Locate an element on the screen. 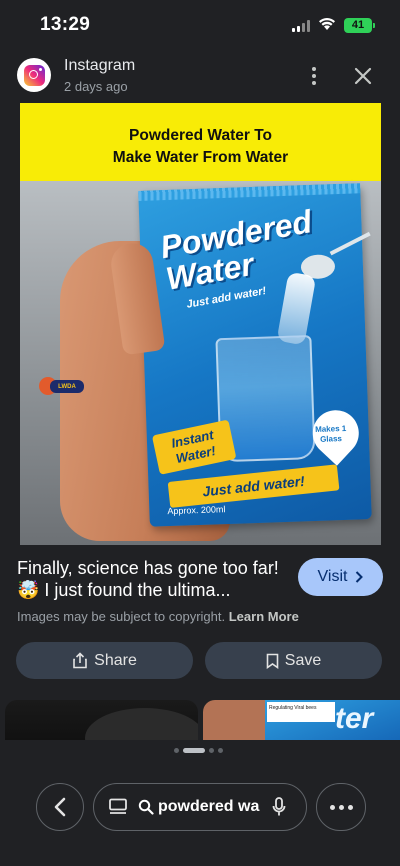 The image size is (400, 866). instagram-logo-icon is located at coordinates (34, 75).